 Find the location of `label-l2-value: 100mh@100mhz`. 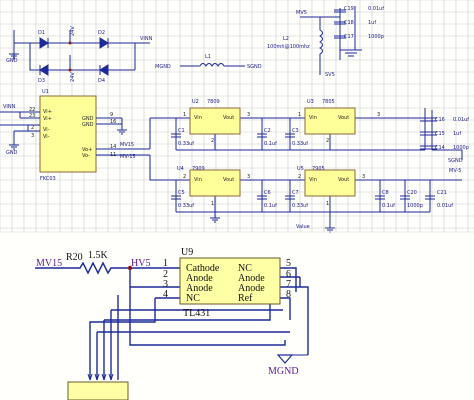

label-l2-value: 100mh@100mhz is located at coordinates (288, 47).